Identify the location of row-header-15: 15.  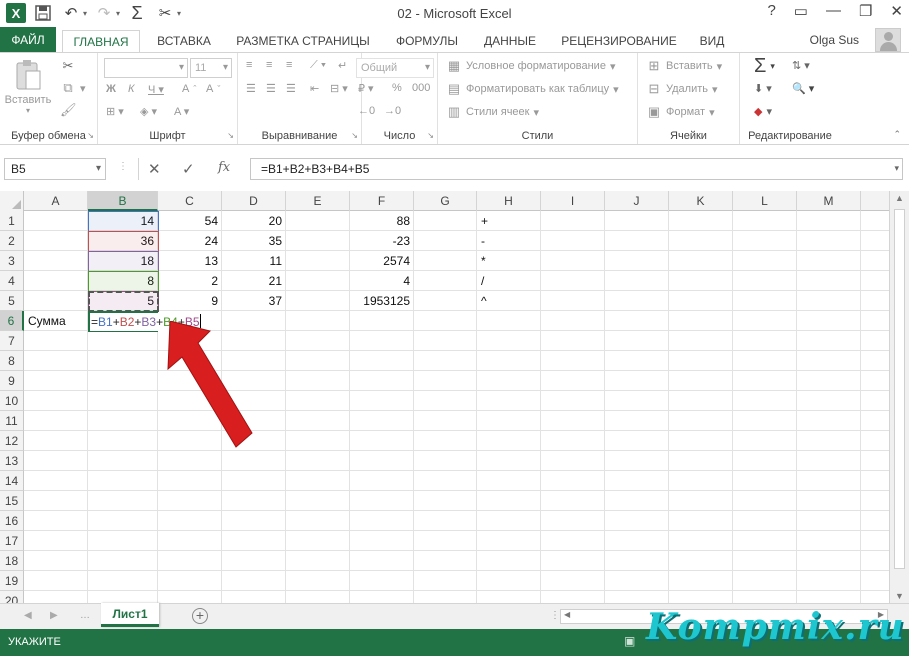
(12, 501).